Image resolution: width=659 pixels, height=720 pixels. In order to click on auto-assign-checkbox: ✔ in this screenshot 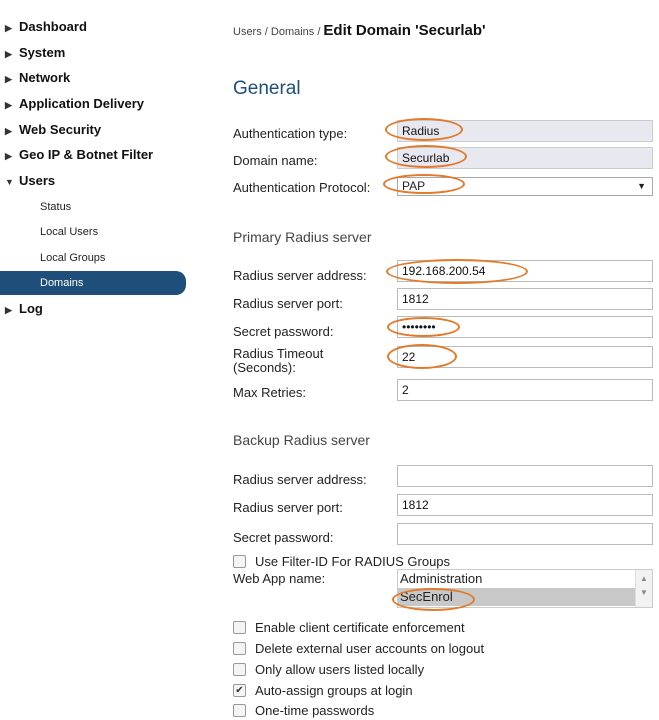, I will do `click(239, 691)`.